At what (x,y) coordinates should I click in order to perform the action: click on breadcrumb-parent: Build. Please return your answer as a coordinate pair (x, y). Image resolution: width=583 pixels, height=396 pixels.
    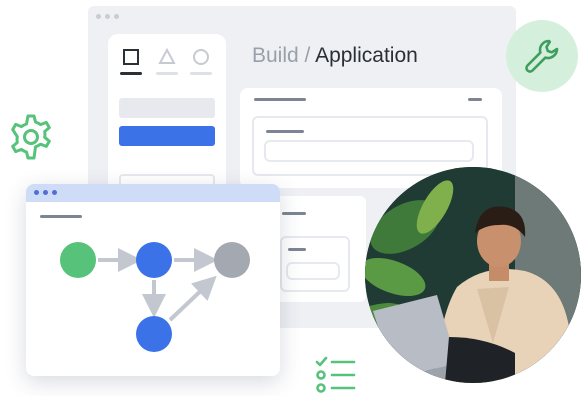
    Looking at the image, I should click on (275, 55).